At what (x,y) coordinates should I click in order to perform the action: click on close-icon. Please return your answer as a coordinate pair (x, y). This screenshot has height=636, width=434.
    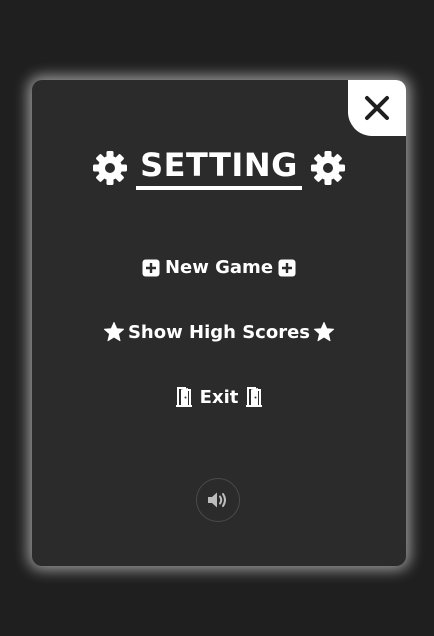
    Looking at the image, I should click on (377, 108).